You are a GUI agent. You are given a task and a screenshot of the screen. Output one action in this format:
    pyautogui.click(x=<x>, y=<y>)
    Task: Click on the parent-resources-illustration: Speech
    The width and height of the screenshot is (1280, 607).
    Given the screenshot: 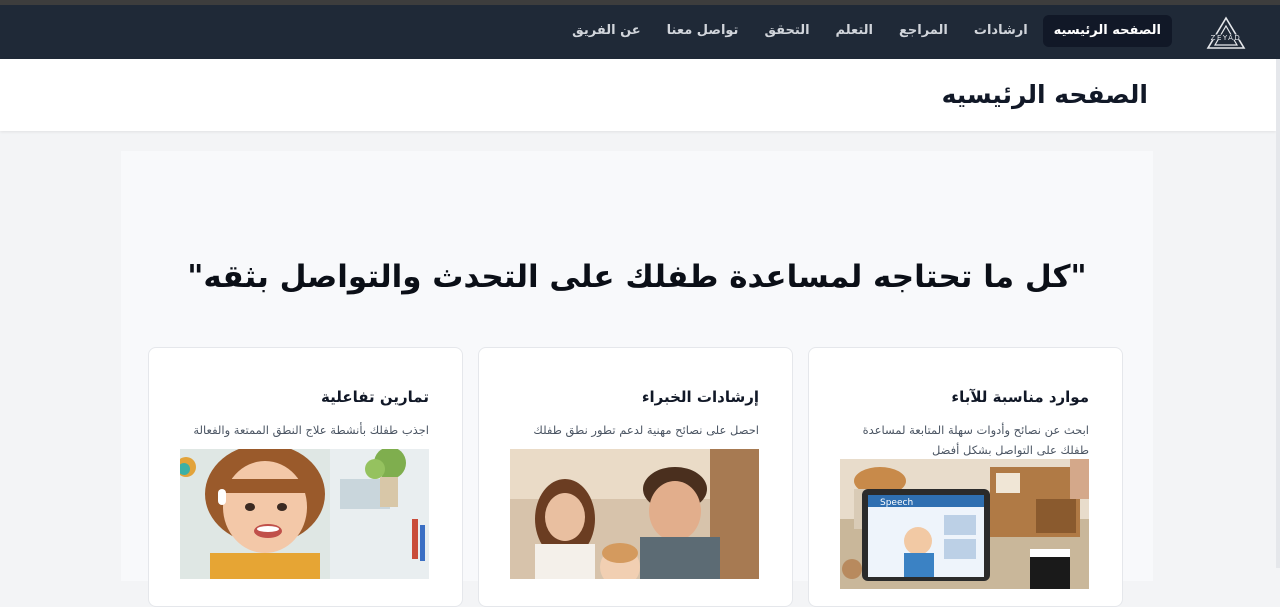 What is the action you would take?
    pyautogui.click(x=964, y=524)
    